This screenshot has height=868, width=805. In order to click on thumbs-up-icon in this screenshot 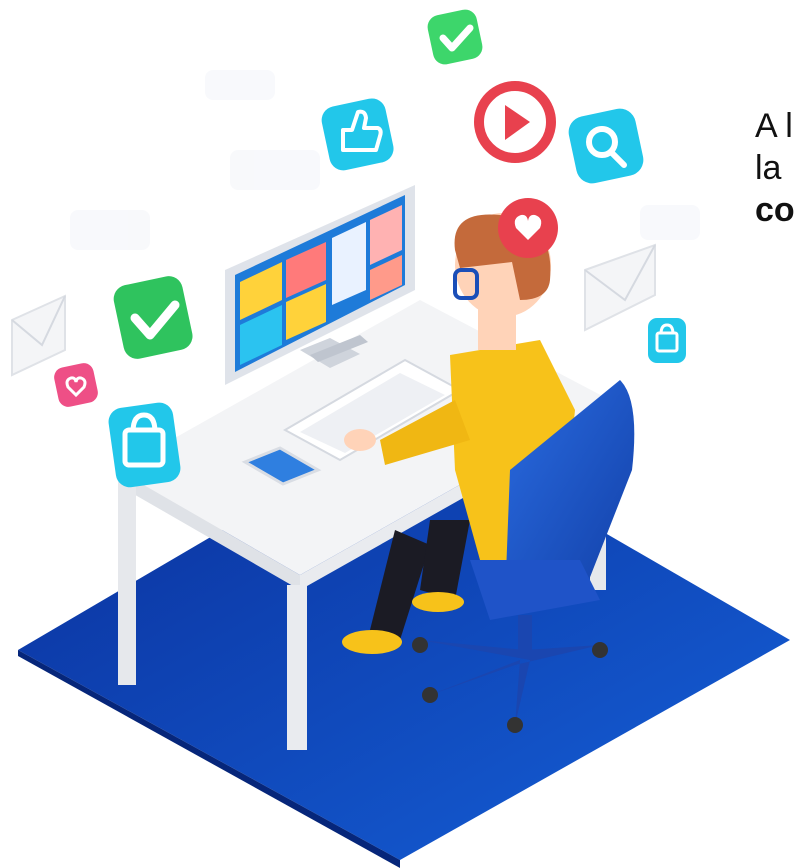, I will do `click(357, 134)`.